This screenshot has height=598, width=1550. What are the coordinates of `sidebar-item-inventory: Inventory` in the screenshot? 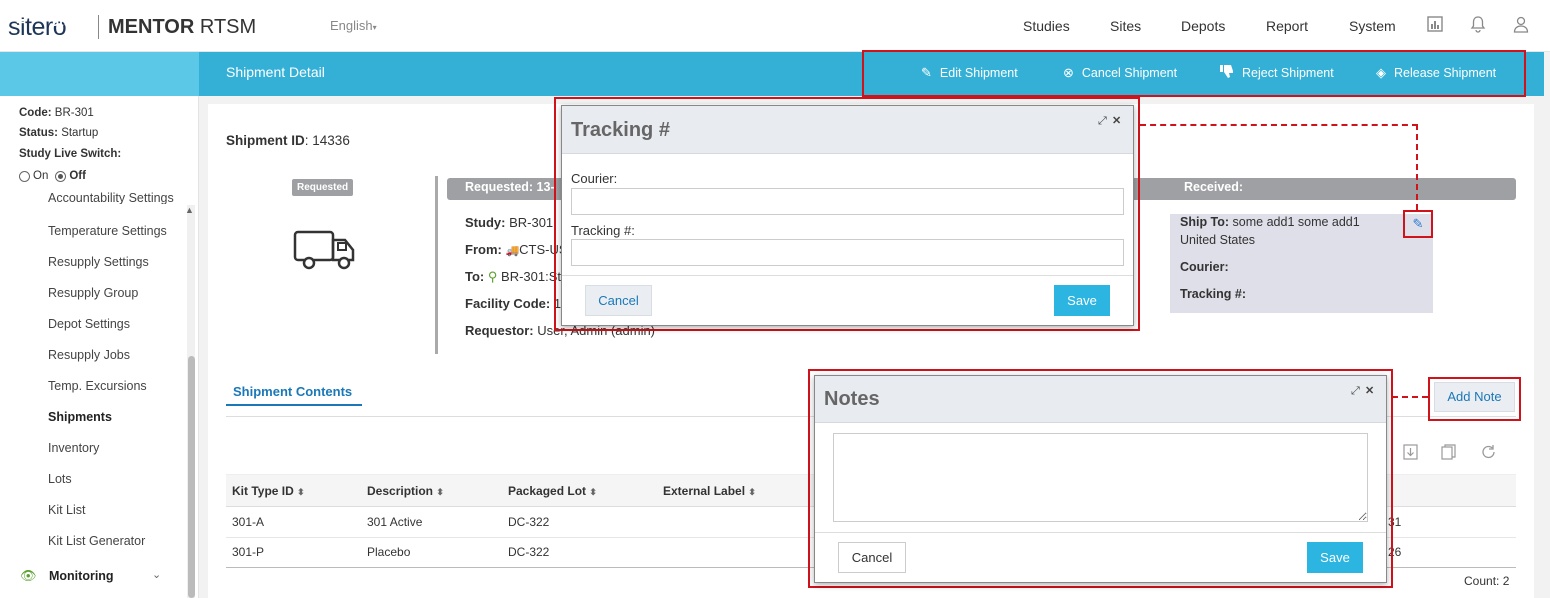 It's located at (73, 448).